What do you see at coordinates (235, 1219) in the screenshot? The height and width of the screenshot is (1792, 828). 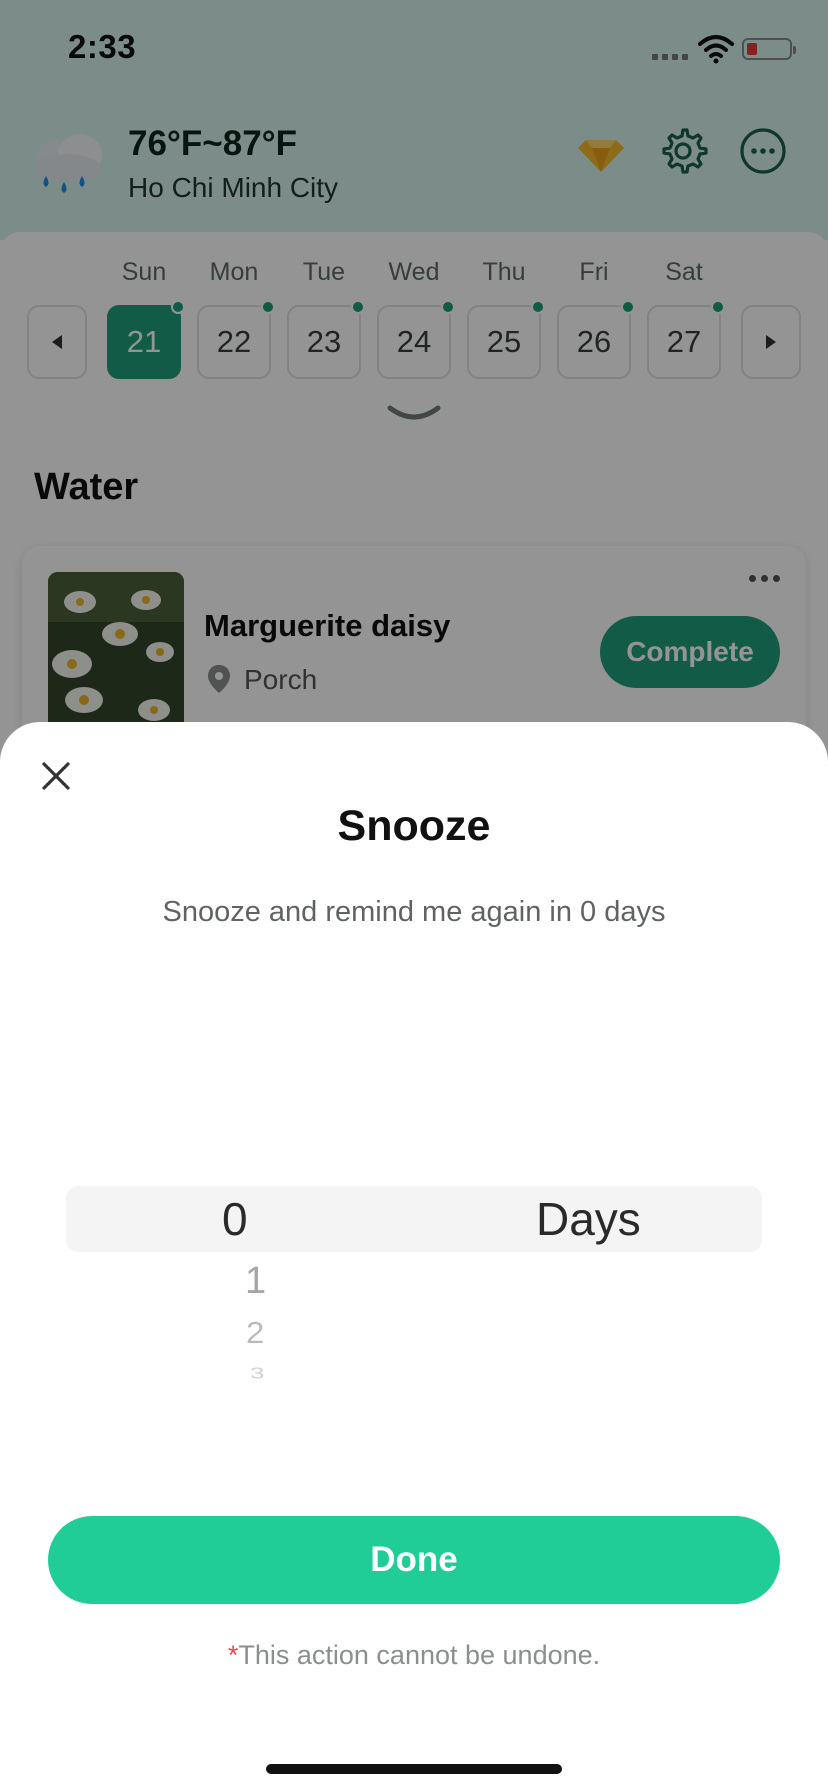 I see `picker-selected-value: 0` at bounding box center [235, 1219].